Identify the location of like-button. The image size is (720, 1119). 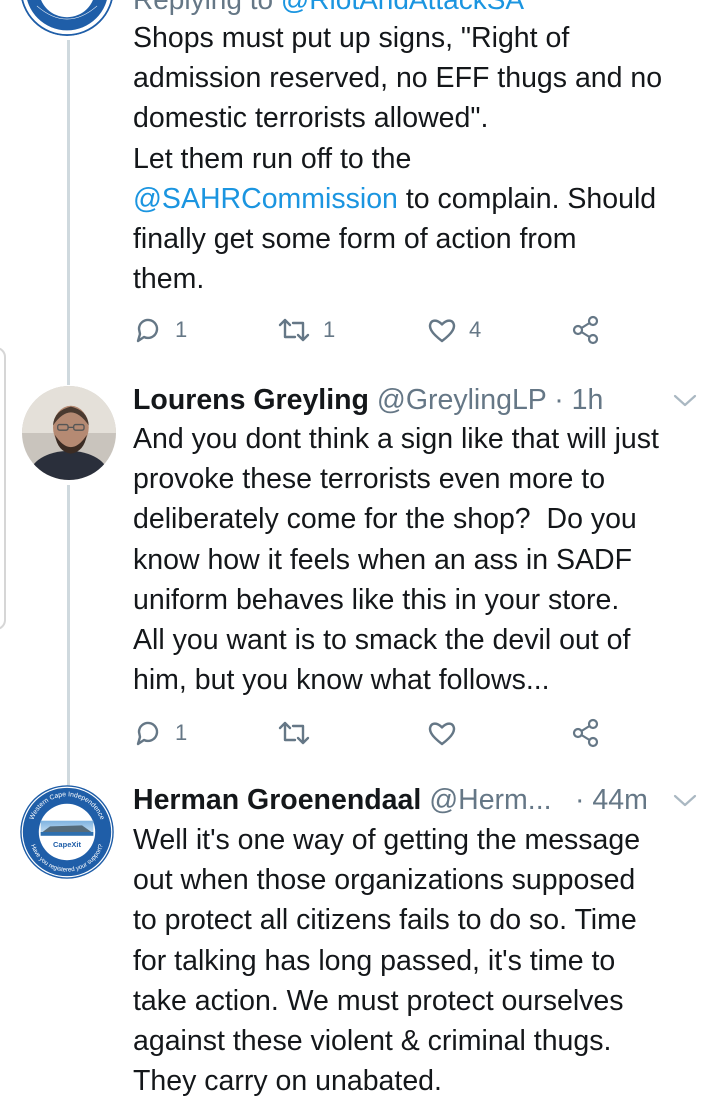
(448, 733).